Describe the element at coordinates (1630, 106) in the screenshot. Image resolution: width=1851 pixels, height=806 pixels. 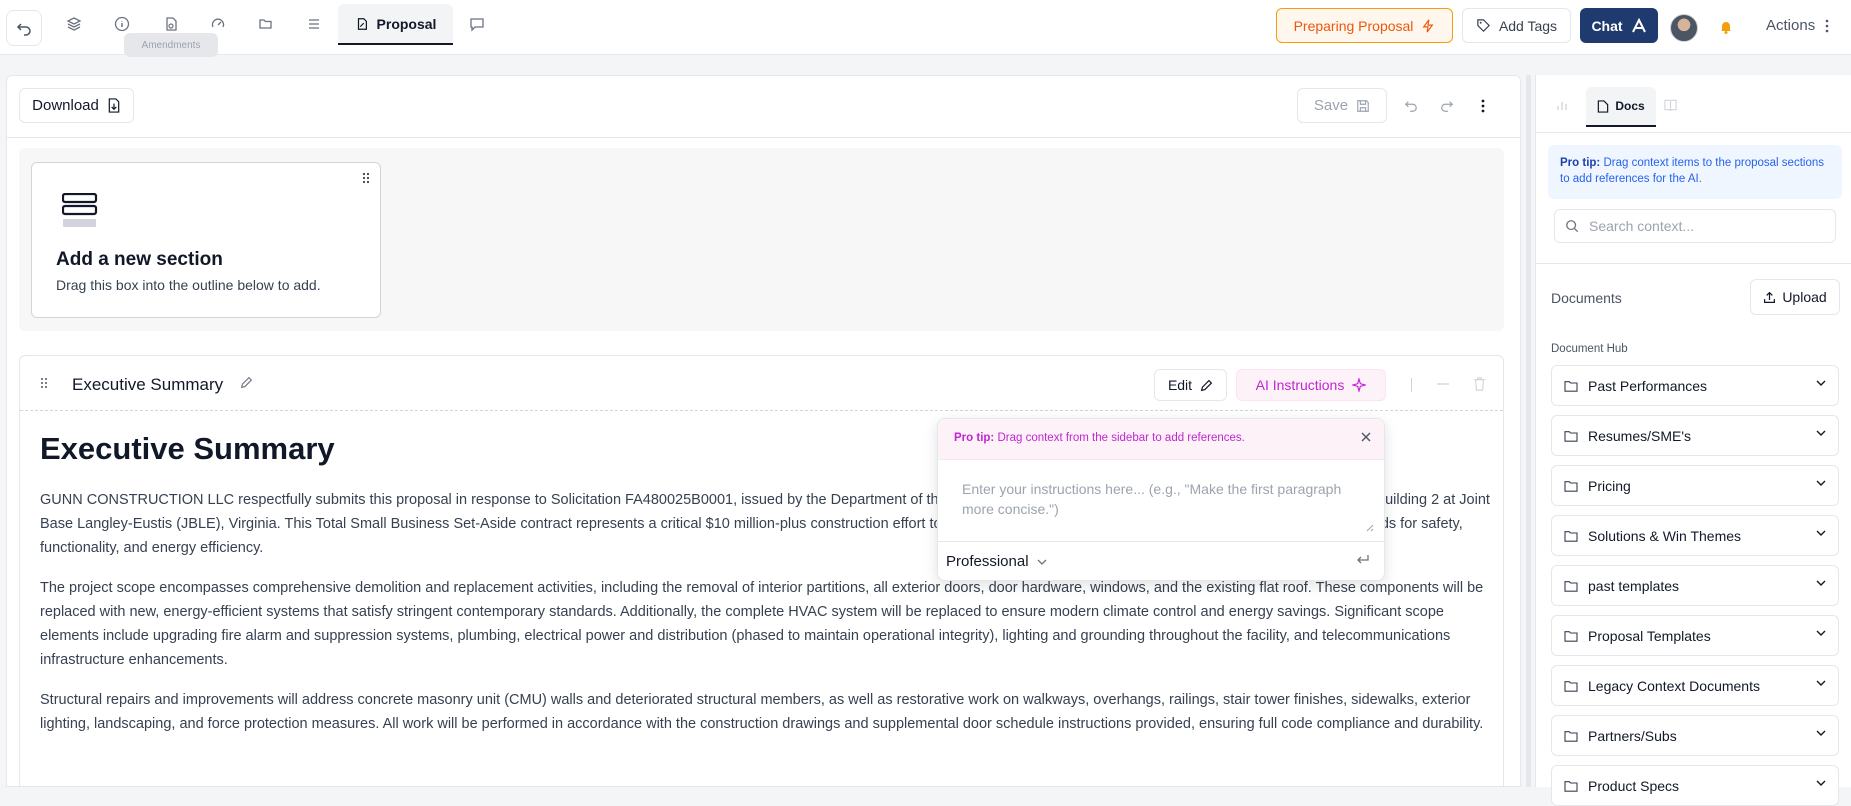
I see `tab-docs-label: Docs` at that location.